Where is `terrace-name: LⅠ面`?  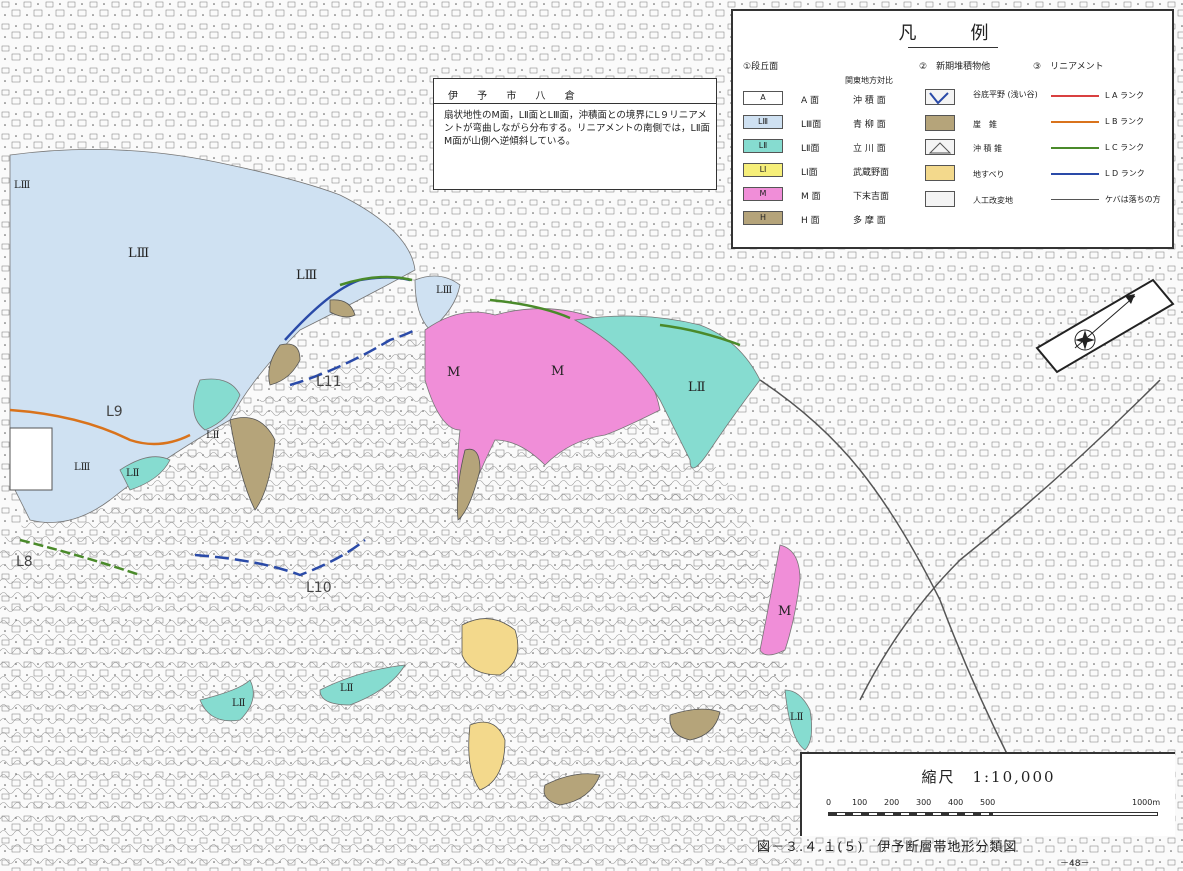 terrace-name: LⅠ面 is located at coordinates (809, 173).